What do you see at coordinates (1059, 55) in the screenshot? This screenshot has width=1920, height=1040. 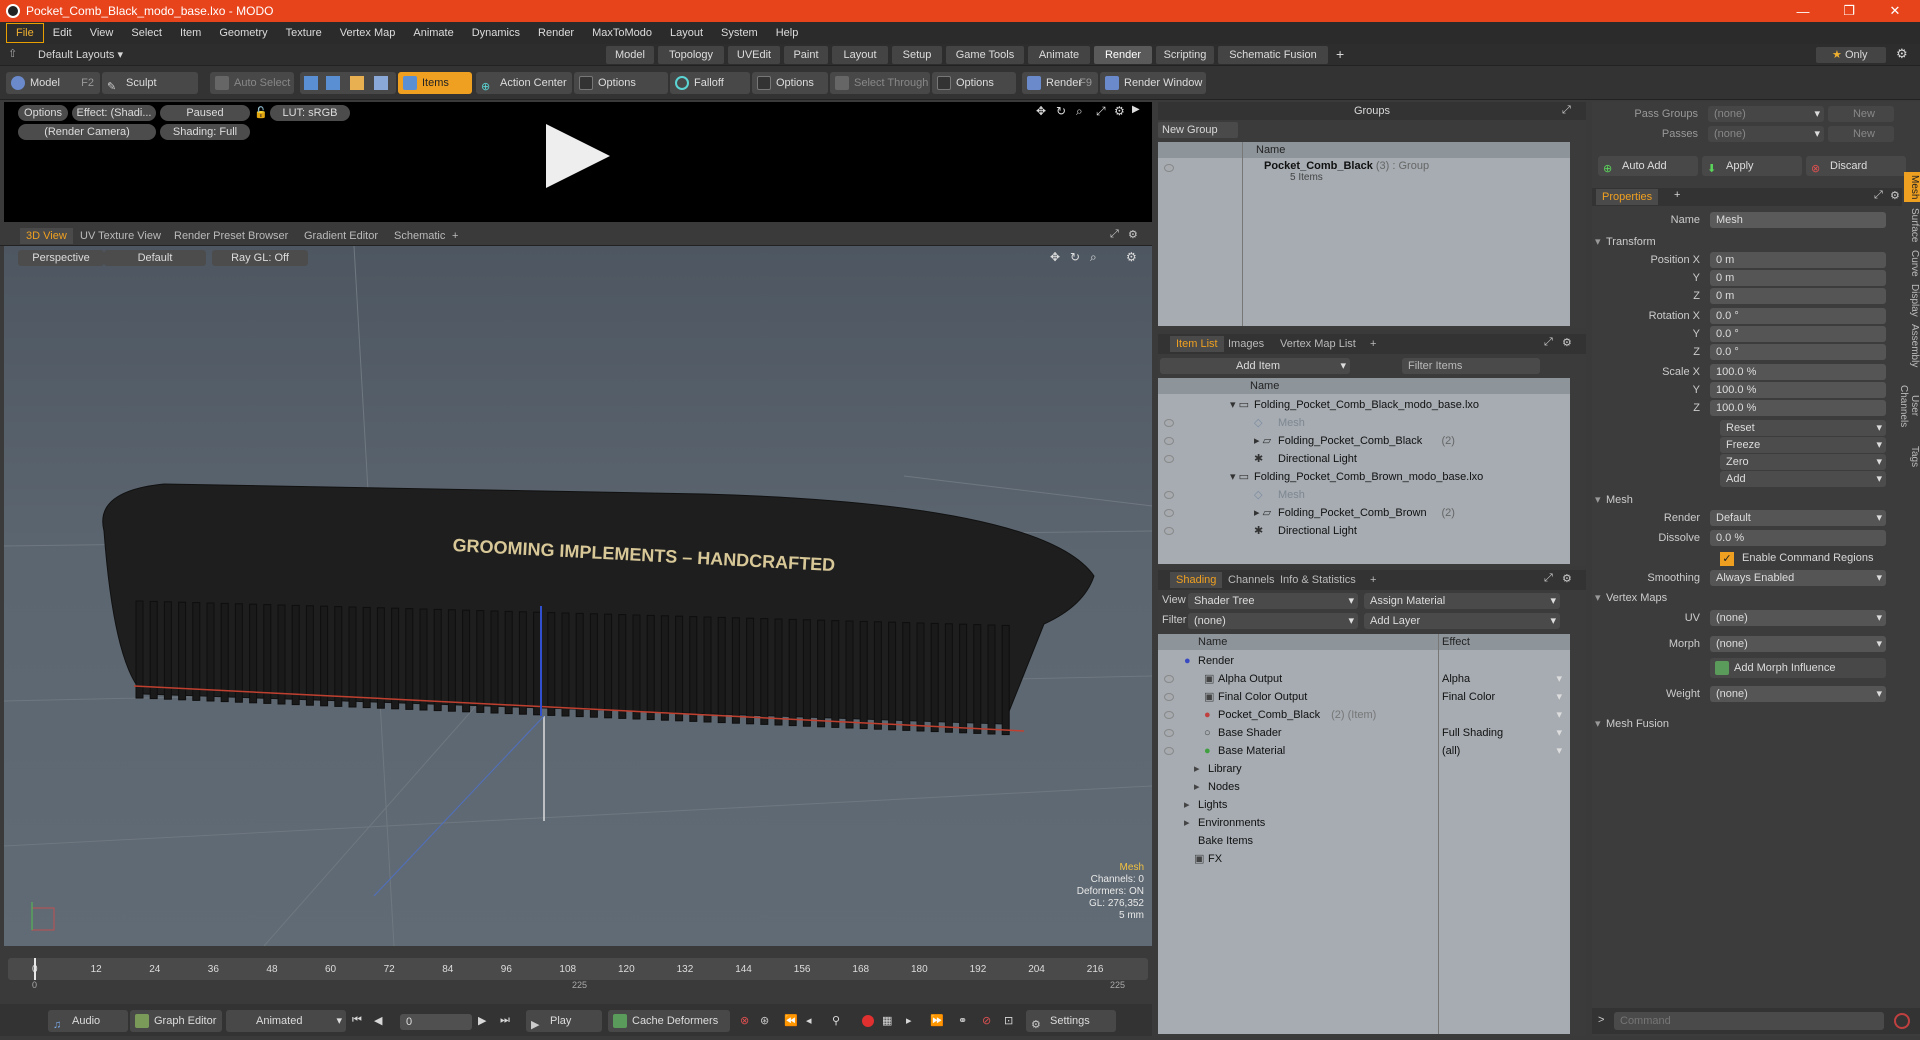 I see `layout-tab-animate: Animate` at bounding box center [1059, 55].